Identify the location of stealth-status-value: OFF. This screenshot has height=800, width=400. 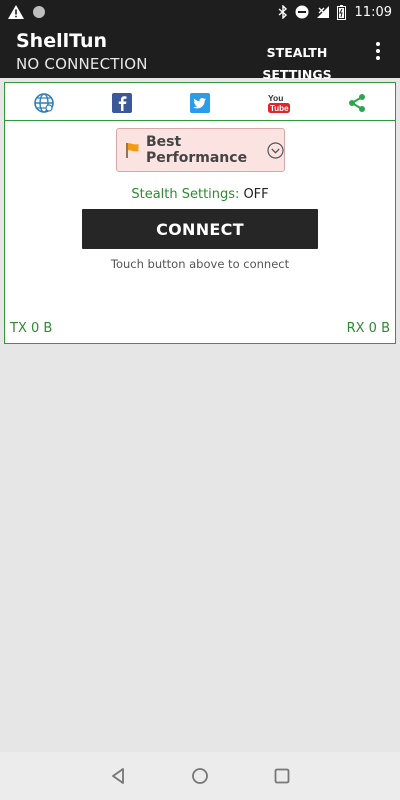
(256, 194).